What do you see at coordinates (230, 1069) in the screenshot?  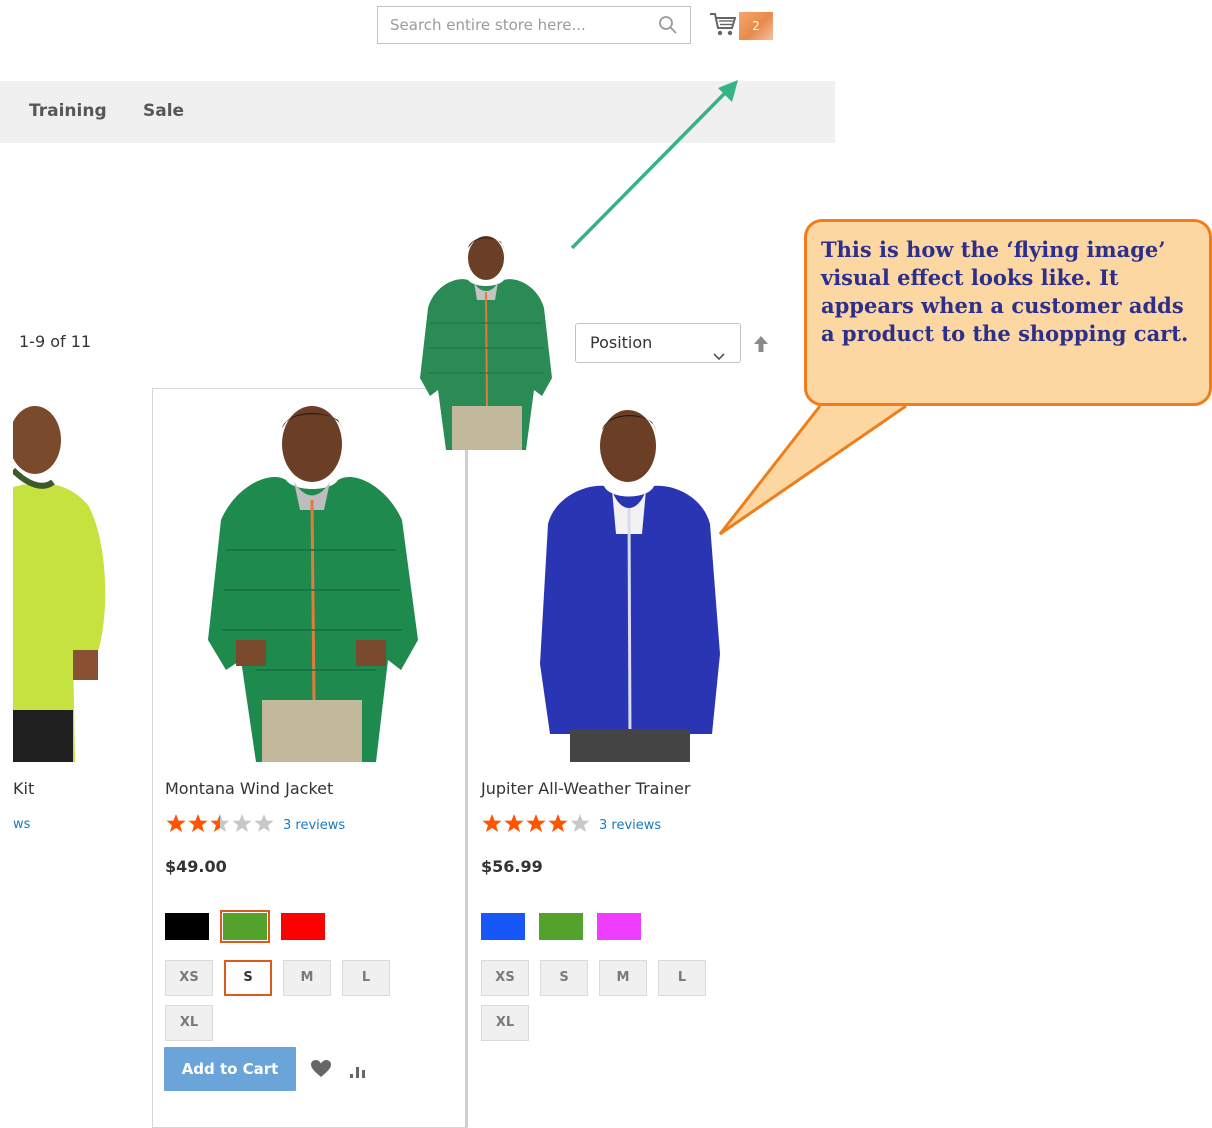 I see `add-to-cart-button: Add to Cart` at bounding box center [230, 1069].